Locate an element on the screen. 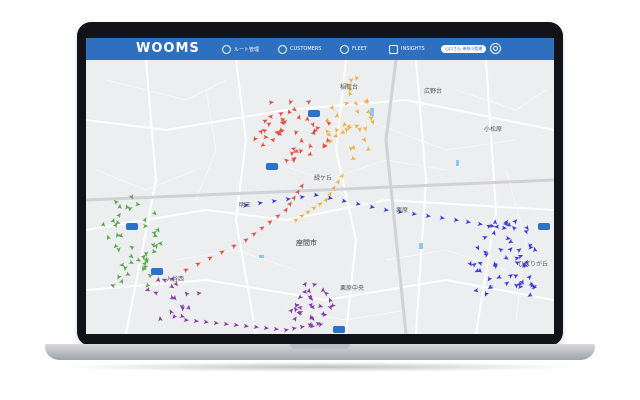  place-label: 小松原 is located at coordinates (493, 129).